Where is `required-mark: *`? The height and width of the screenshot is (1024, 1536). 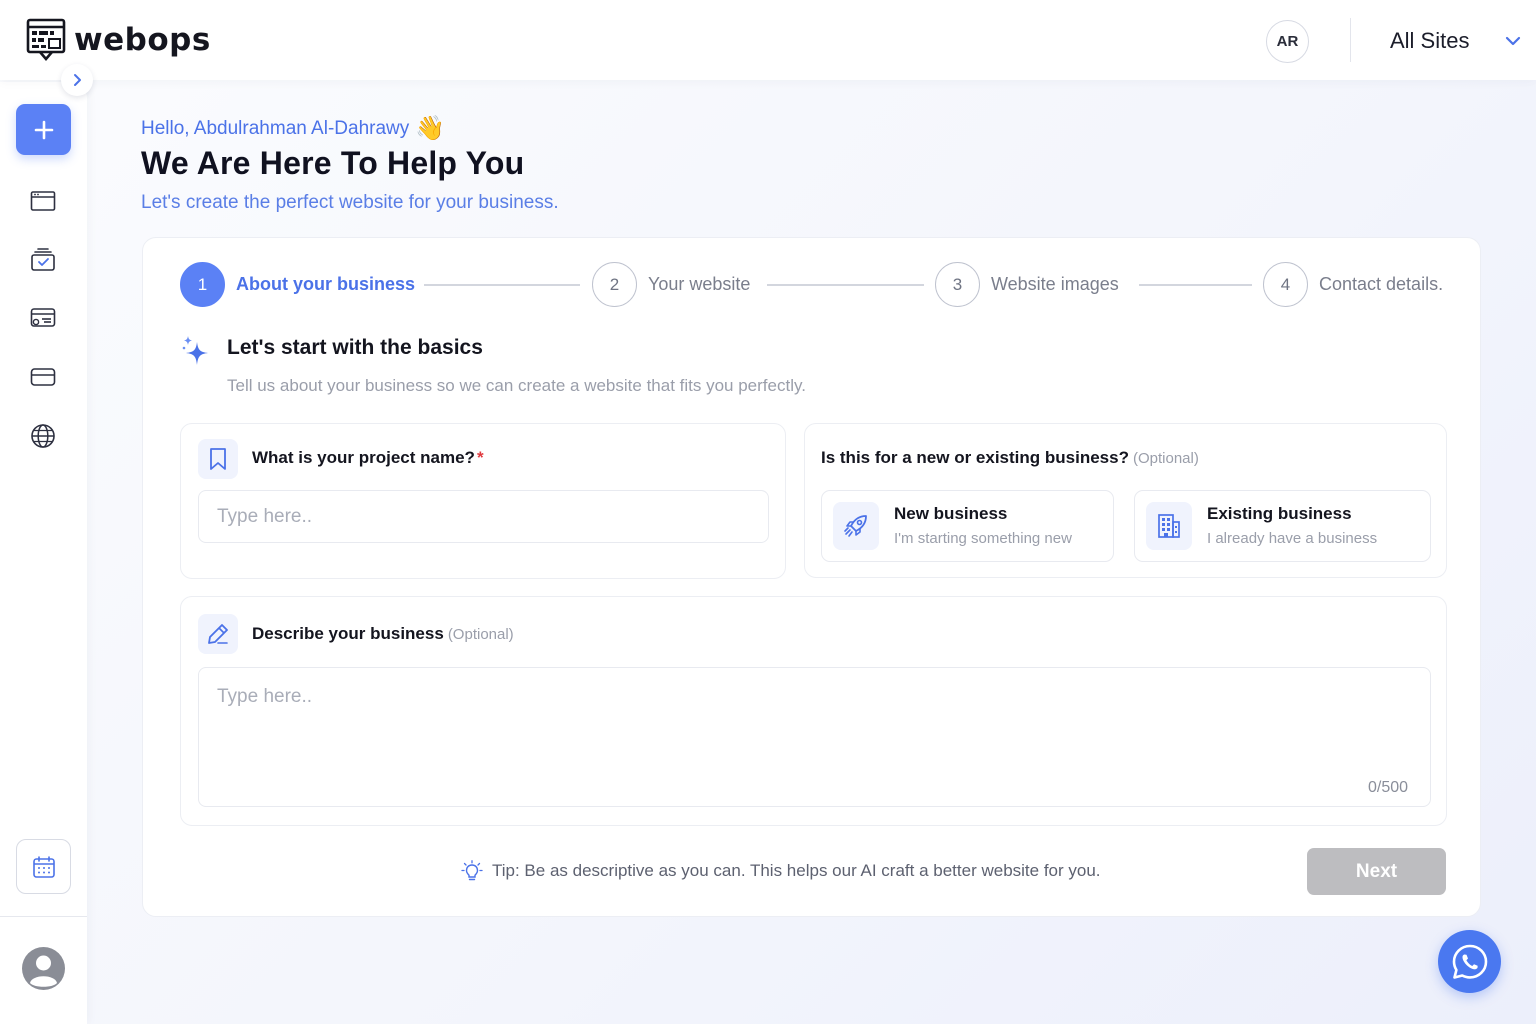 required-mark: * is located at coordinates (480, 457).